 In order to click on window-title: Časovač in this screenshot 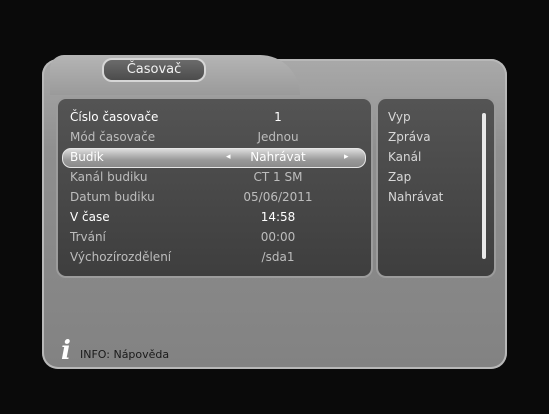, I will do `click(154, 70)`.